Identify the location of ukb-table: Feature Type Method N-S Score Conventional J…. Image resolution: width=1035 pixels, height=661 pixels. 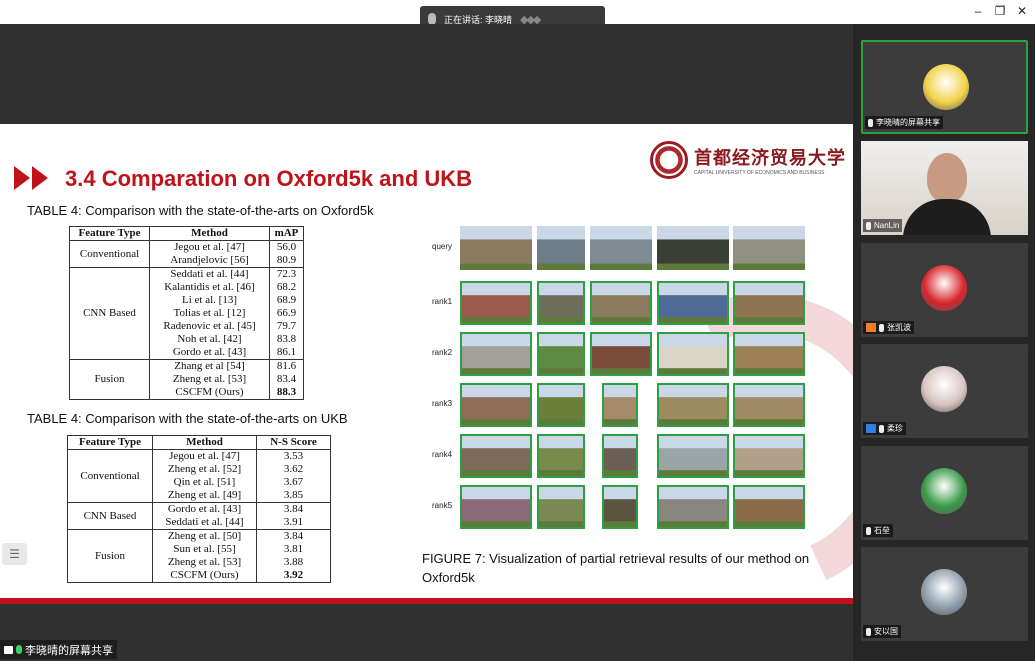
(199, 509).